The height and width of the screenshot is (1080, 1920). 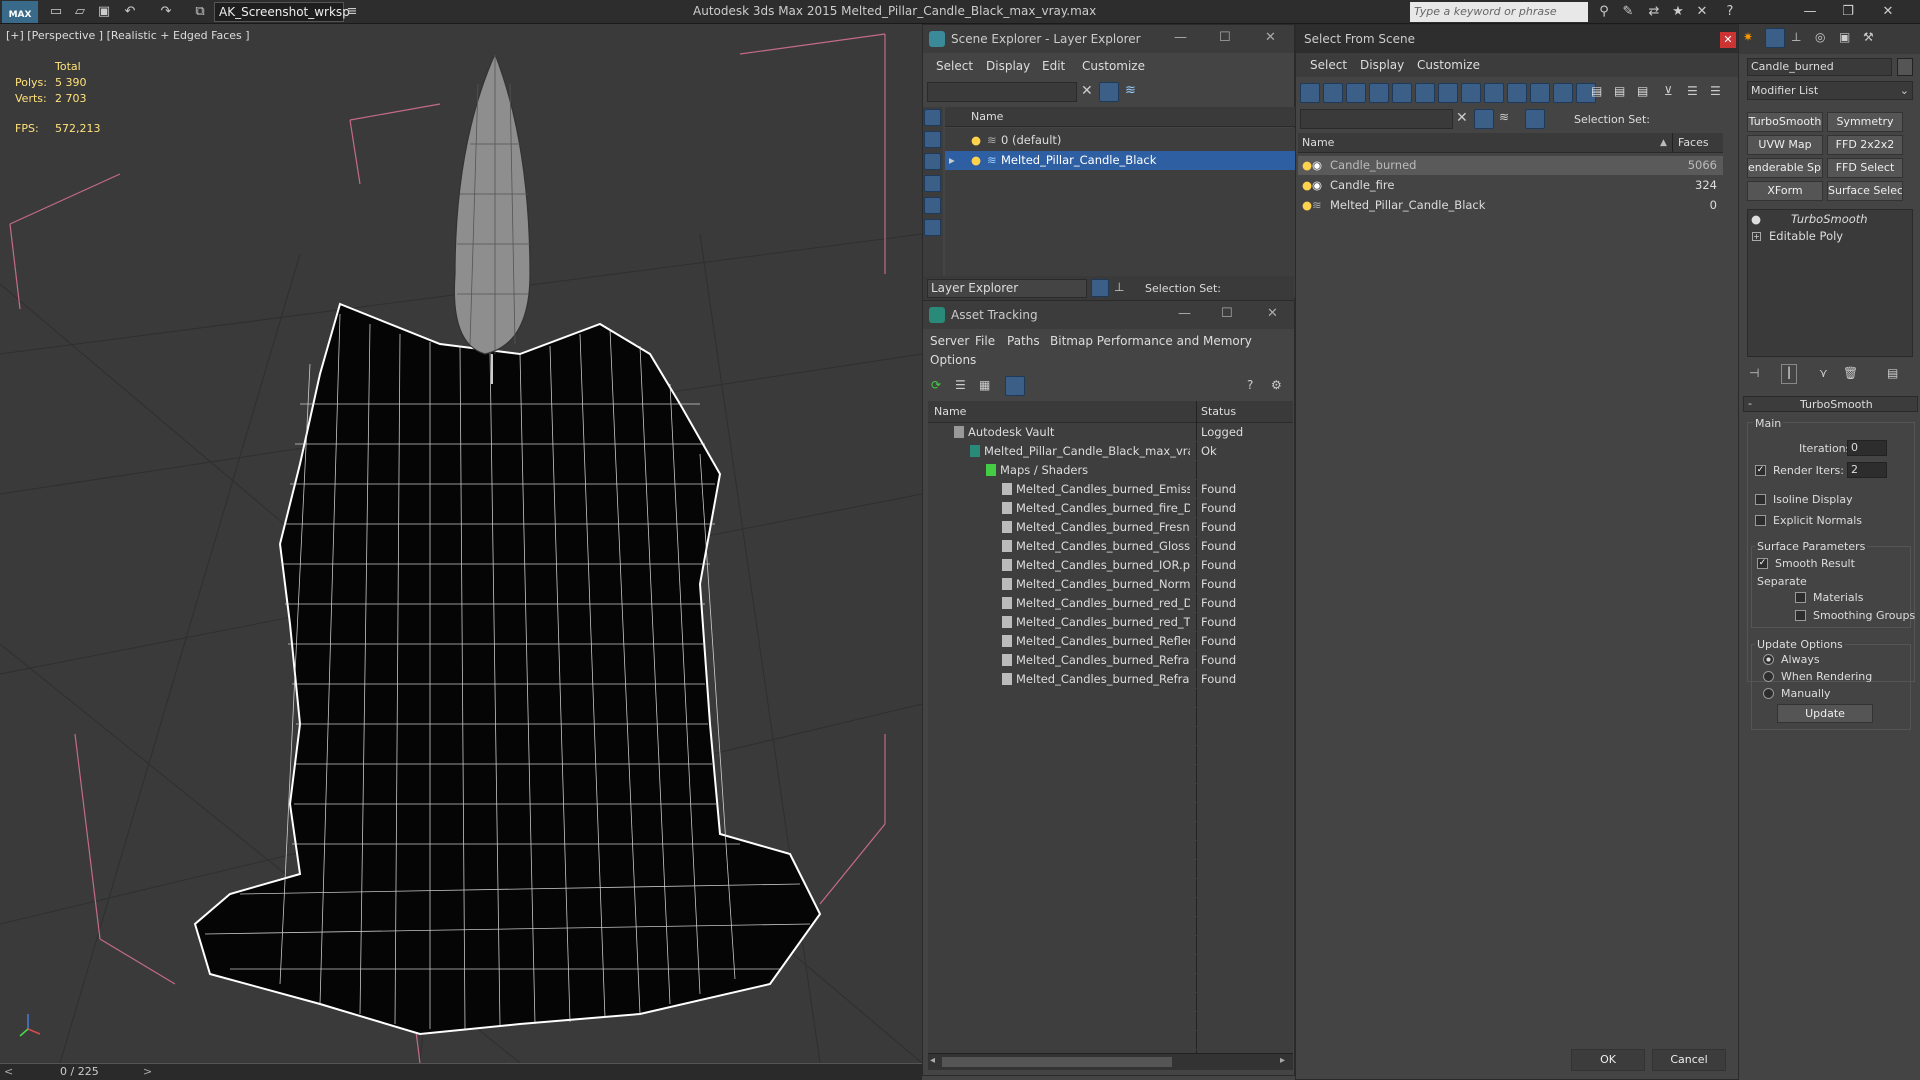 I want to click on horizontal-scrollbar: ◂ ▸, so click(x=1110, y=1061).